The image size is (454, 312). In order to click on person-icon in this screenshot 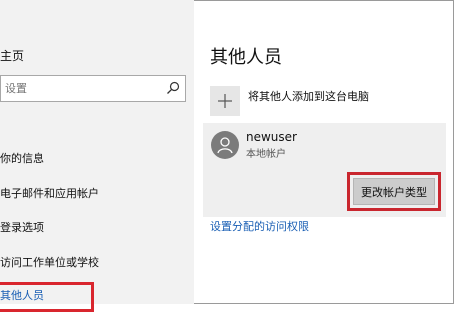, I will do `click(225, 145)`.